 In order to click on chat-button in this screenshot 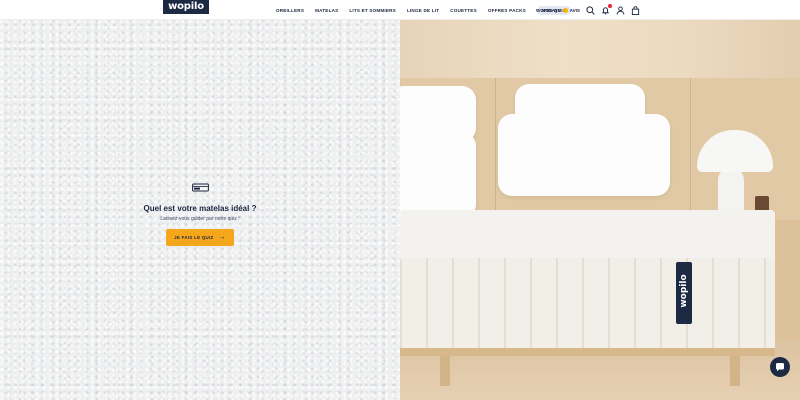, I will do `click(780, 367)`.